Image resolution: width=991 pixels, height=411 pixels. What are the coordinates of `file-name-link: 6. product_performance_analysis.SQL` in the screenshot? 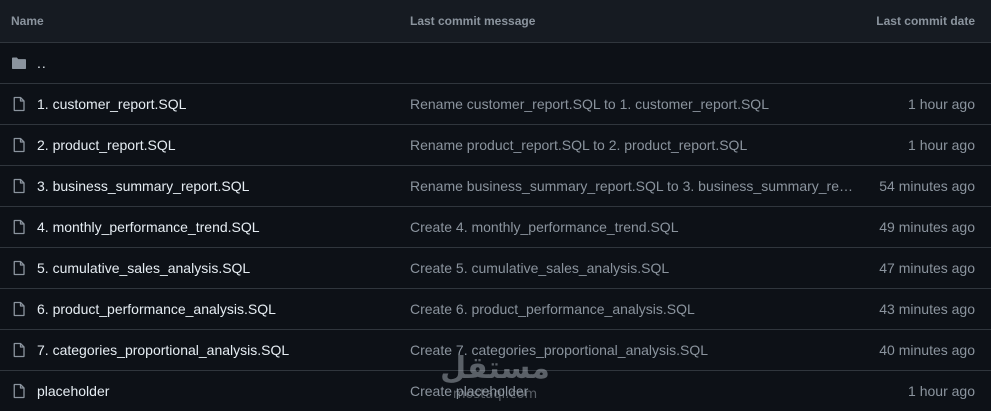 It's located at (156, 309).